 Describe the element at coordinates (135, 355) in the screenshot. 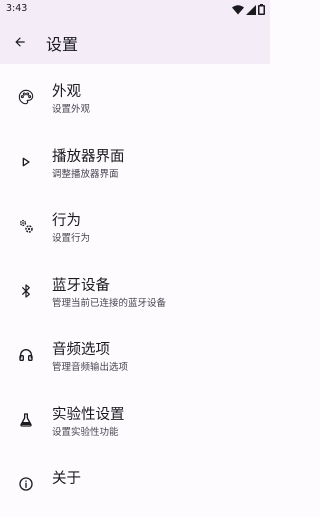

I see `settings-item-audio: 音频选项 管理音频输出选项` at that location.